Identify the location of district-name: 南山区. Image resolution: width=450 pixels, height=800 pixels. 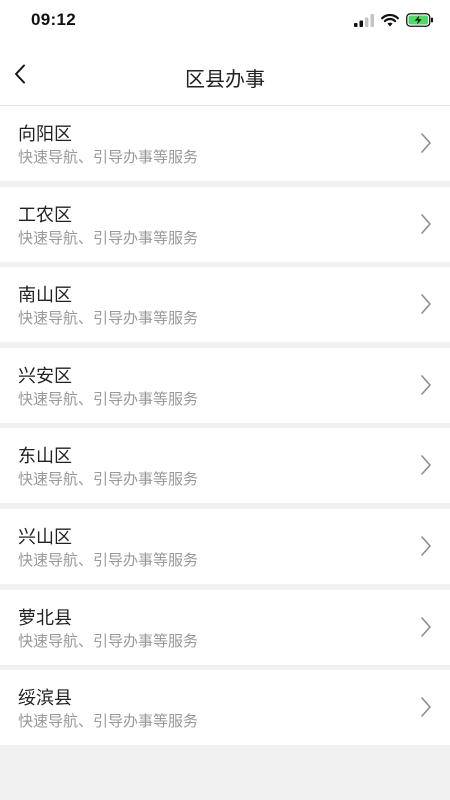
(45, 296).